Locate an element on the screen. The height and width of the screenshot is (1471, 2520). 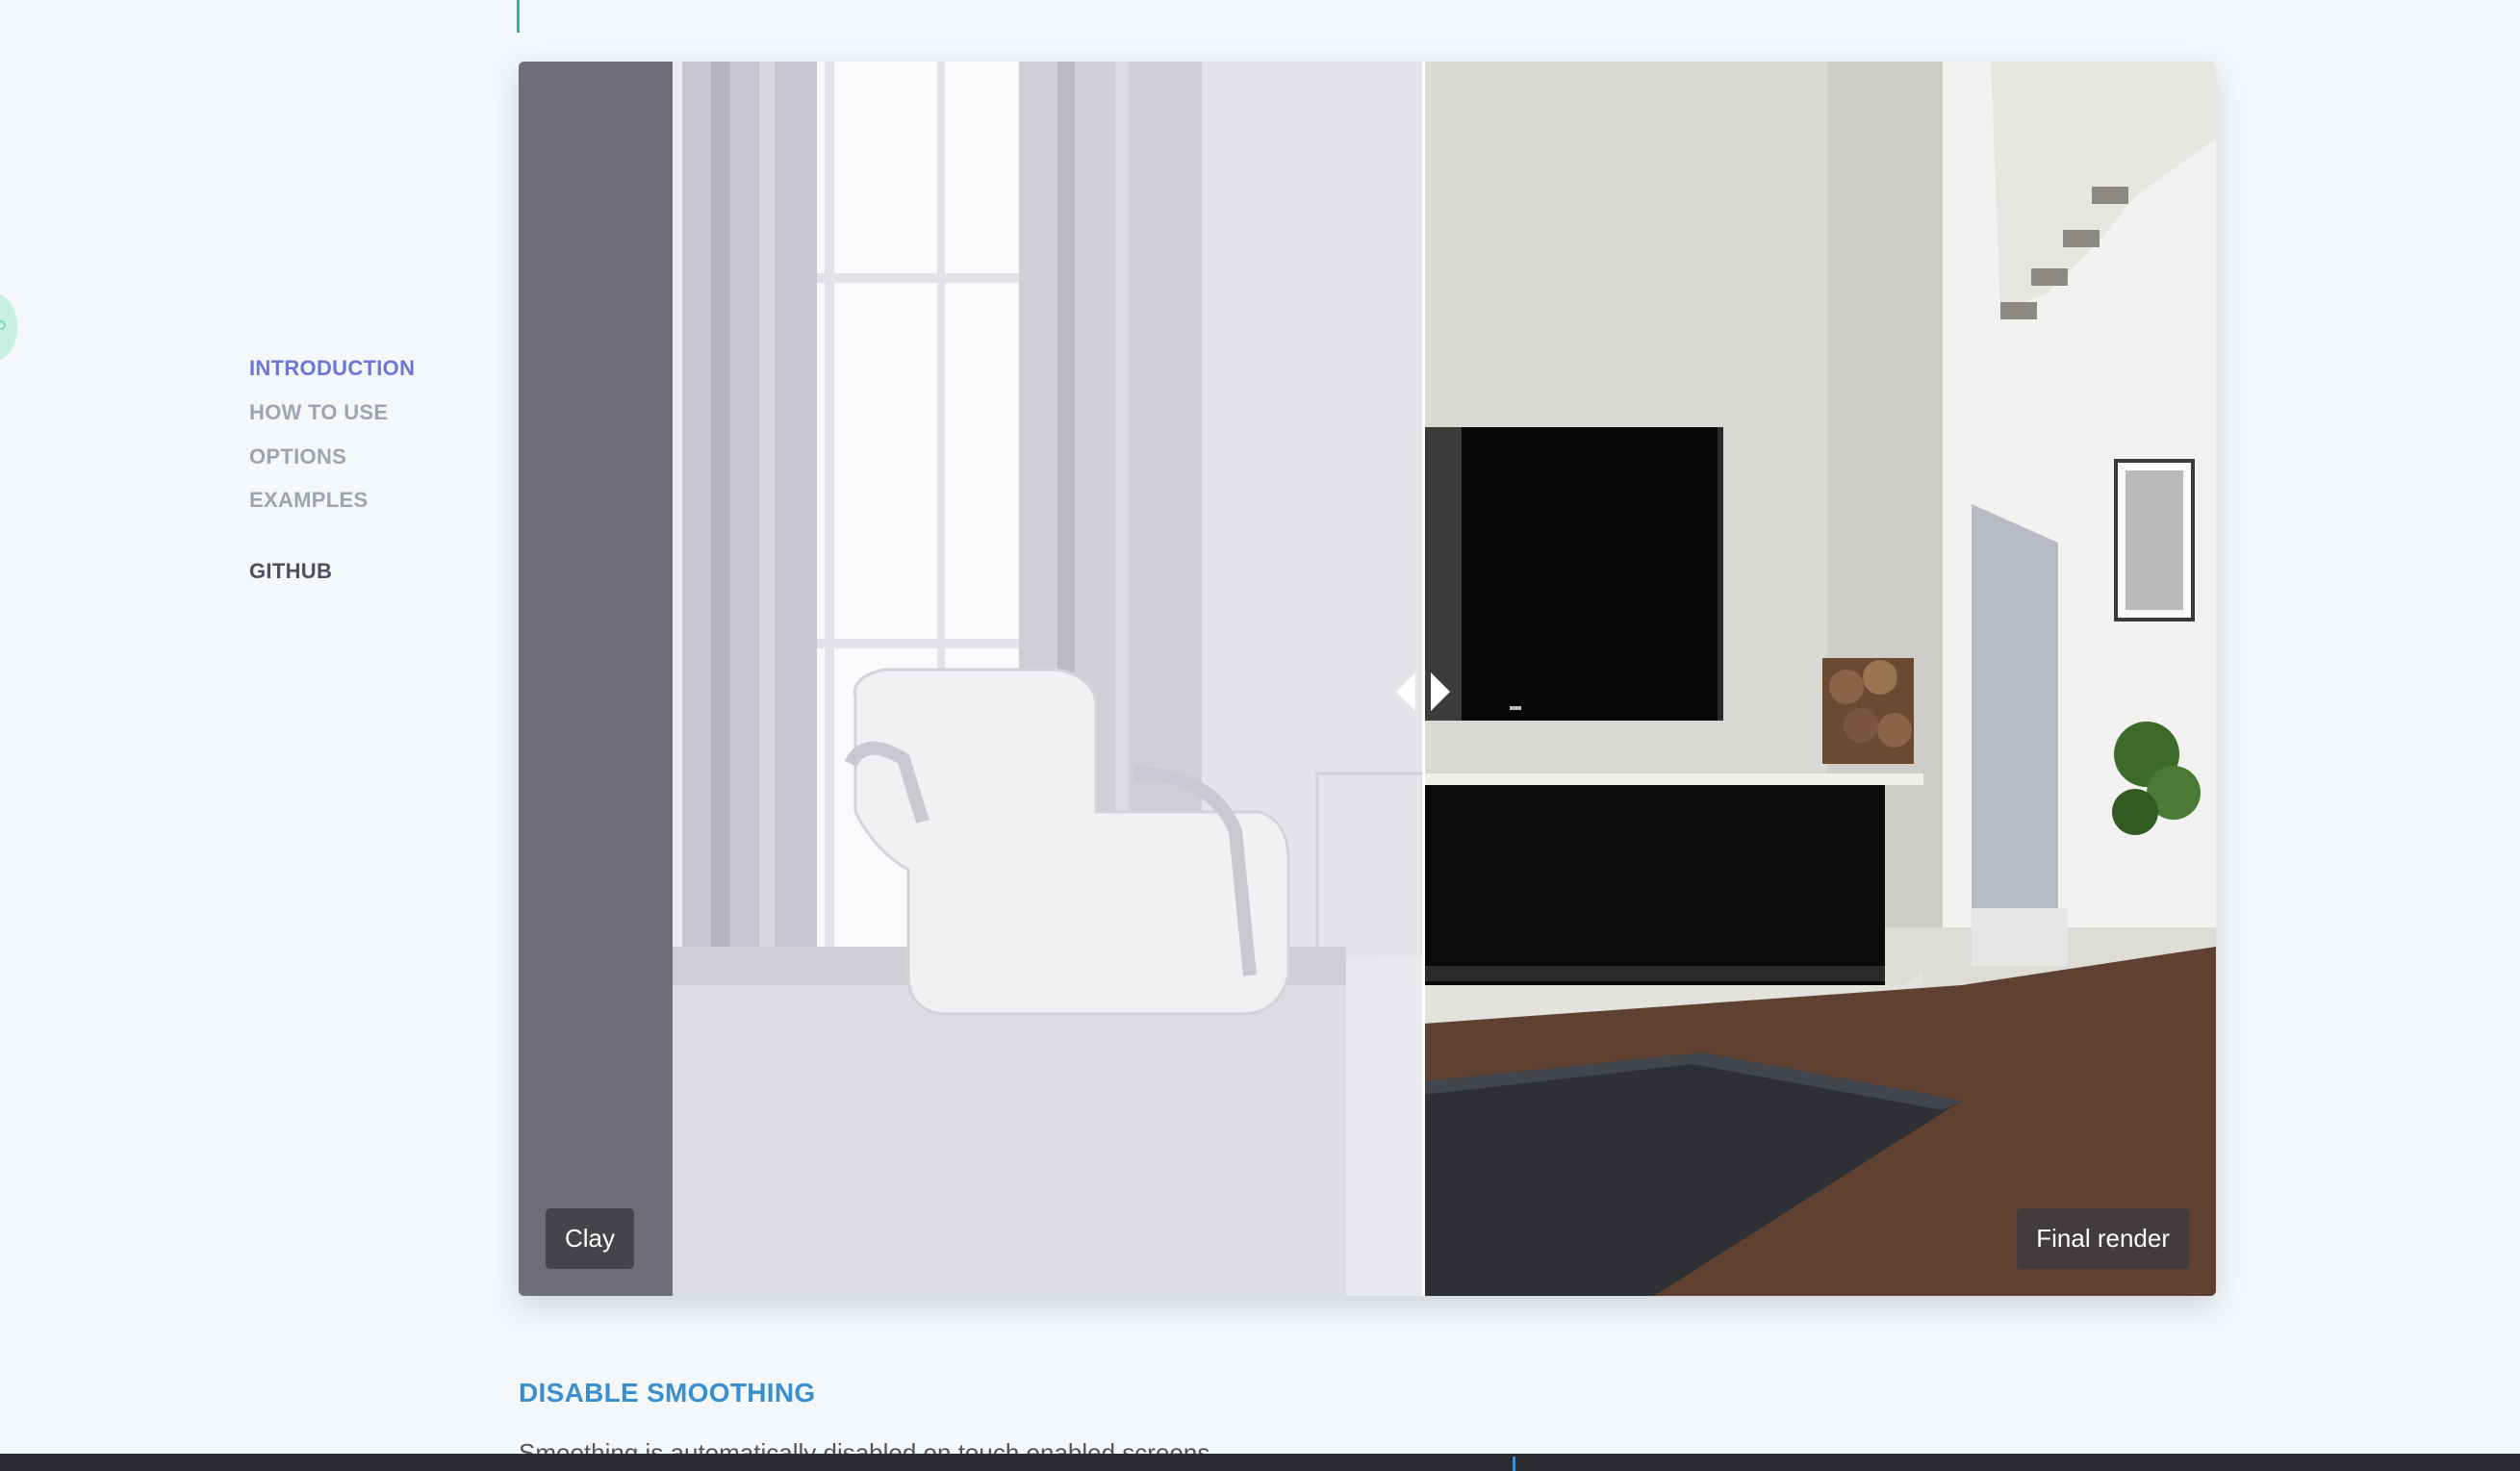
final-render-label: Final render is located at coordinates (2103, 1238).